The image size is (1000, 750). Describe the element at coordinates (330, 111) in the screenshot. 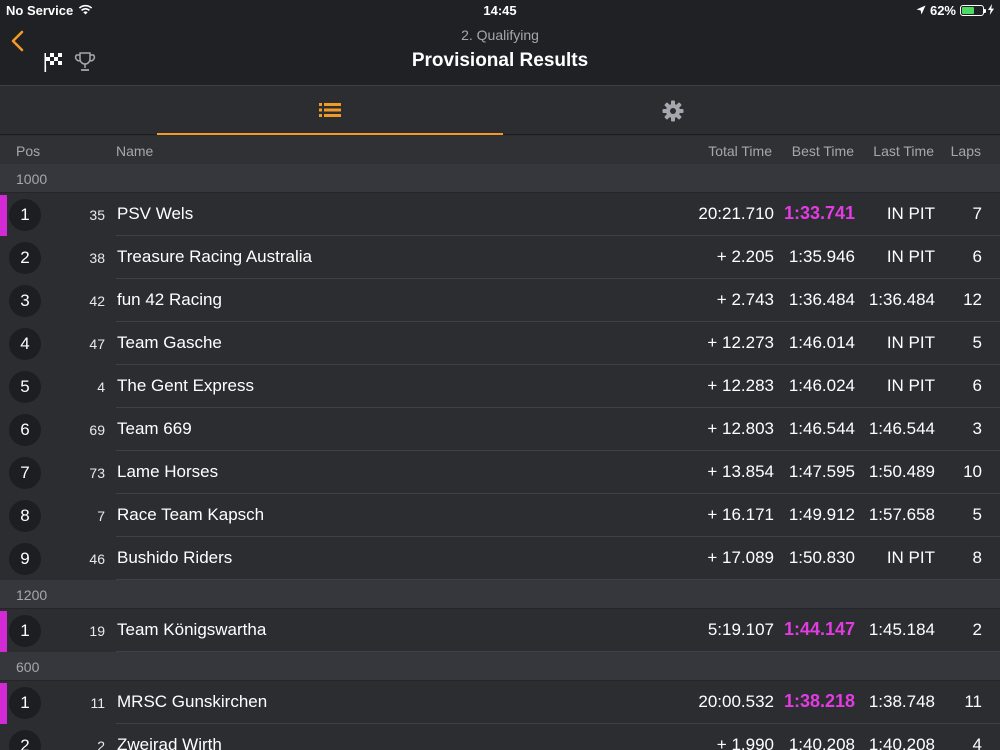

I see `tab-results-list` at that location.